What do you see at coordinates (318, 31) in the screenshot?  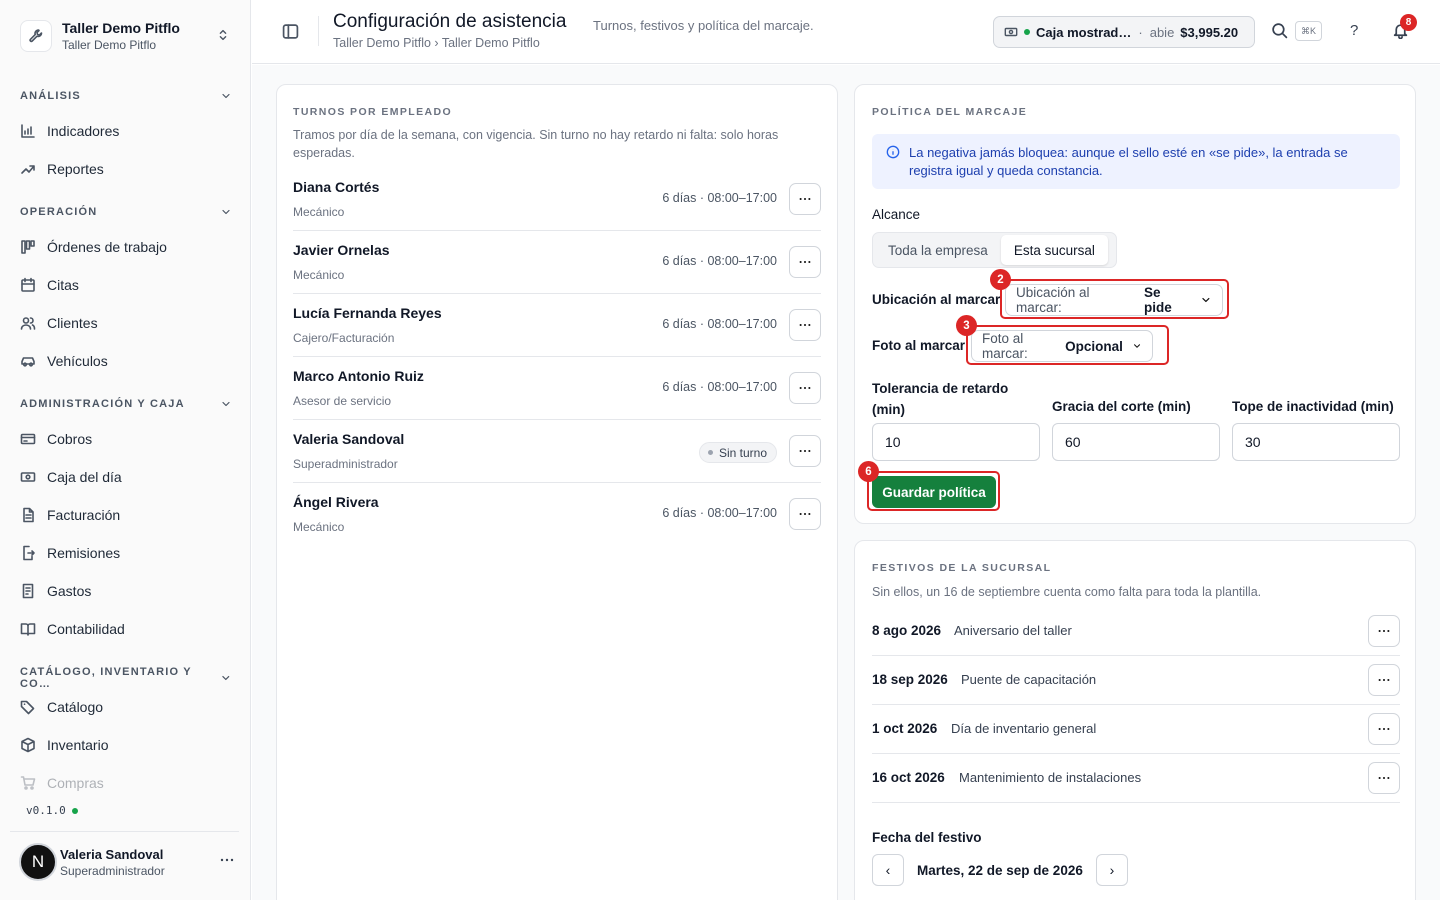 I see `divider` at bounding box center [318, 31].